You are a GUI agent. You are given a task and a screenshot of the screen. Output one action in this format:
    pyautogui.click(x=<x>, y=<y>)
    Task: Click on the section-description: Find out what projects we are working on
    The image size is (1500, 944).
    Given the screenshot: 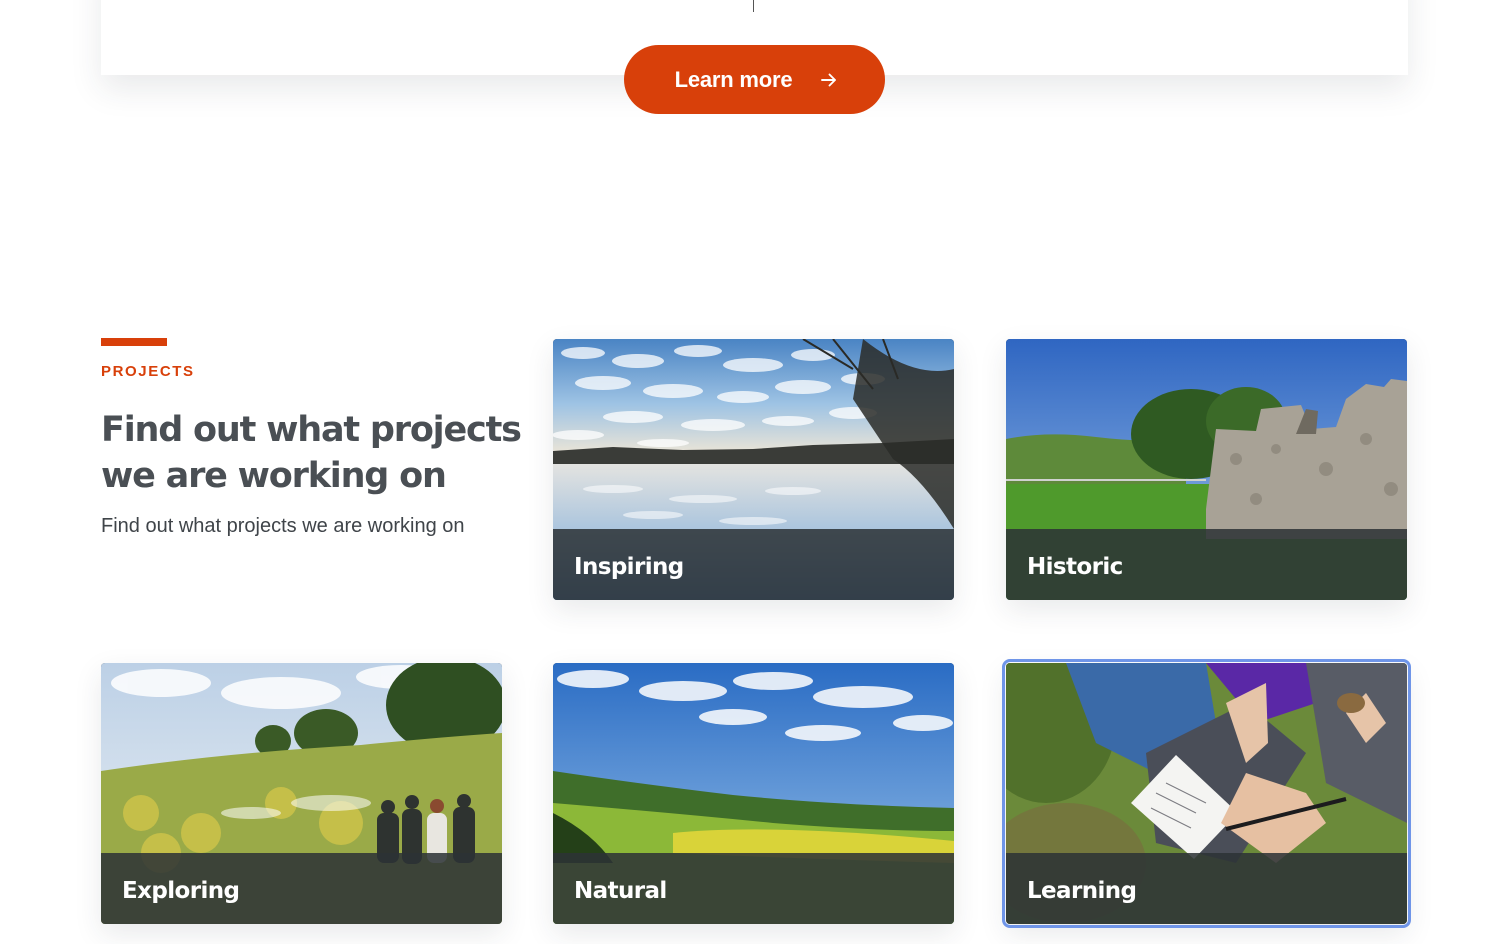 What is the action you would take?
    pyautogui.click(x=283, y=526)
    